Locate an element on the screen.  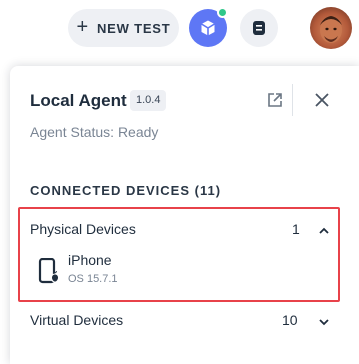
top-bar: + NEW TEST is located at coordinates (179, 26).